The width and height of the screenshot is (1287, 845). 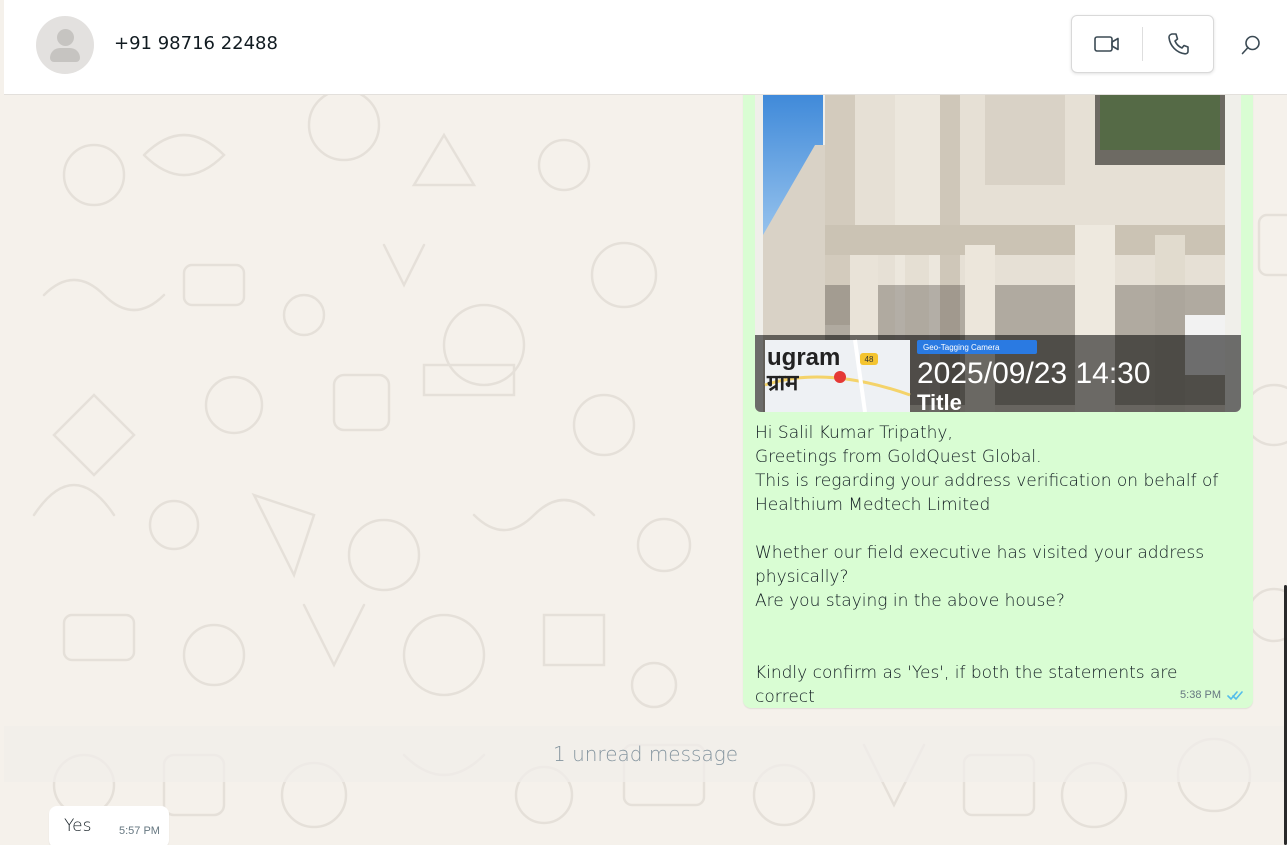 I want to click on contact-avatar, so click(x=65, y=45).